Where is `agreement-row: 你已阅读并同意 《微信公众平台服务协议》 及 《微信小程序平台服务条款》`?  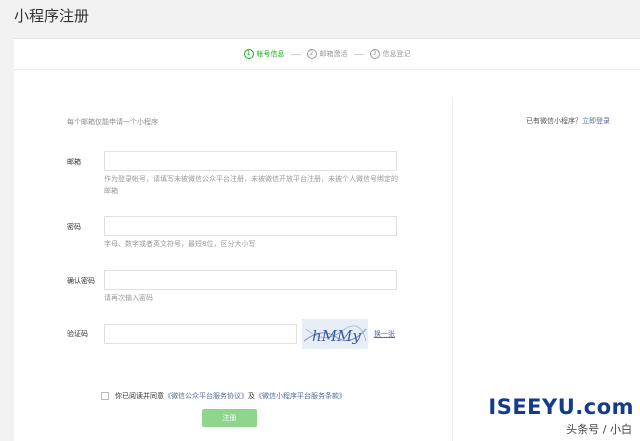 agreement-row: 你已阅读并同意 《微信公众平台服务协议》 及 《微信小程序平台服务条款》 is located at coordinates (223, 396).